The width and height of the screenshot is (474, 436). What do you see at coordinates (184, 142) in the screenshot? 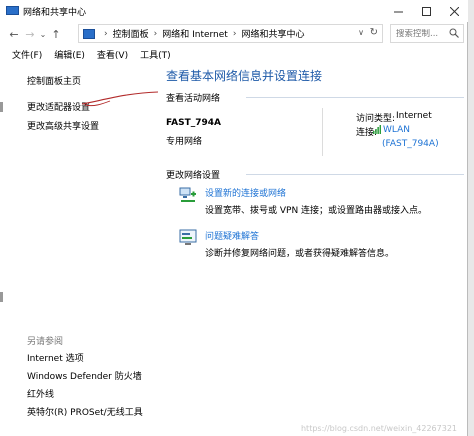
I see `network-type: 专用网络` at bounding box center [184, 142].